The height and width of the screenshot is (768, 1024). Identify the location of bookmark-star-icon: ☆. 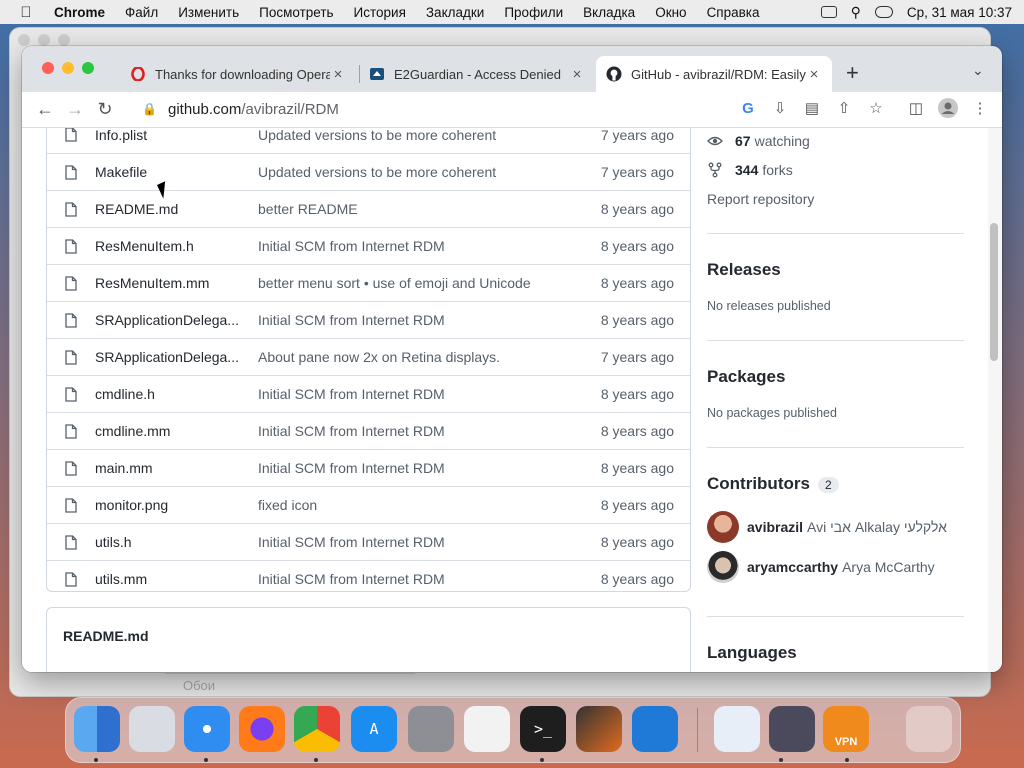
(876, 108).